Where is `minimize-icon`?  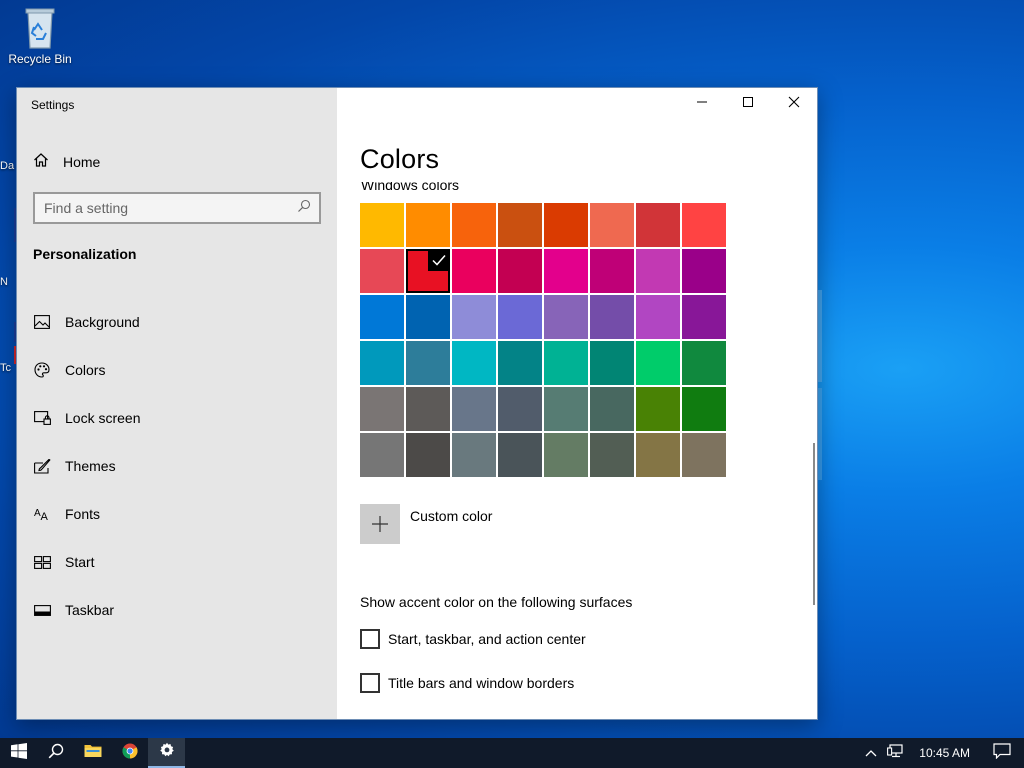 minimize-icon is located at coordinates (702, 104).